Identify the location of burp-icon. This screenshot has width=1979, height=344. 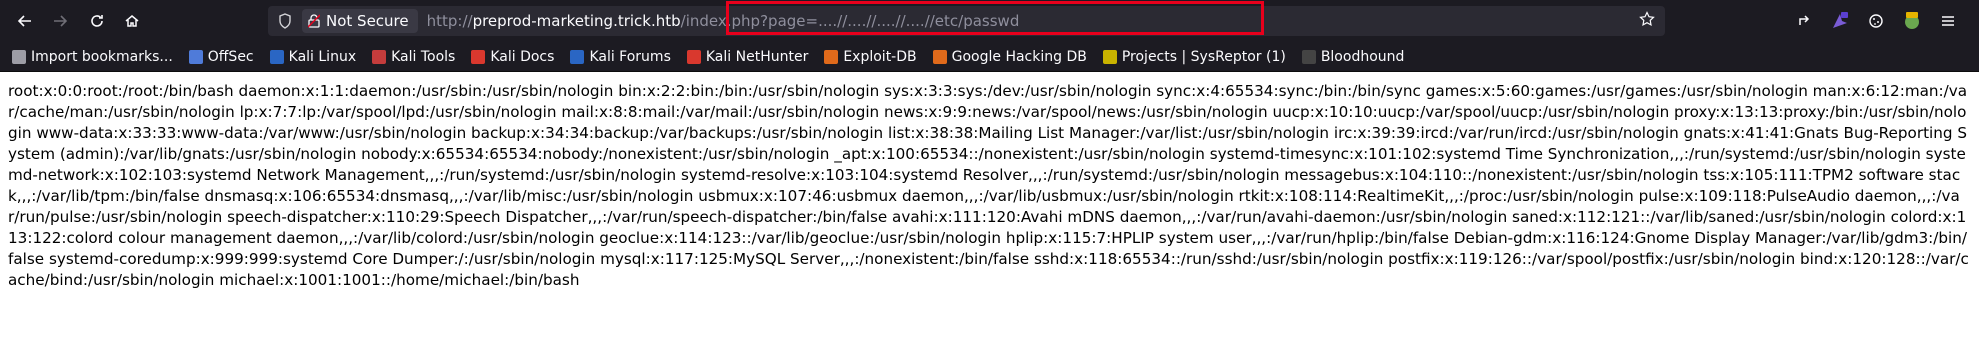
(1912, 20).